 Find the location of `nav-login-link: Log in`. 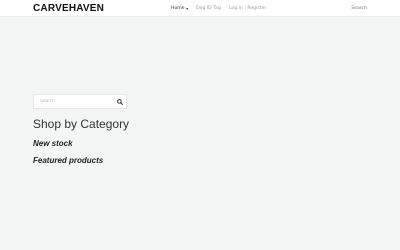

nav-login-link: Log in is located at coordinates (236, 8).